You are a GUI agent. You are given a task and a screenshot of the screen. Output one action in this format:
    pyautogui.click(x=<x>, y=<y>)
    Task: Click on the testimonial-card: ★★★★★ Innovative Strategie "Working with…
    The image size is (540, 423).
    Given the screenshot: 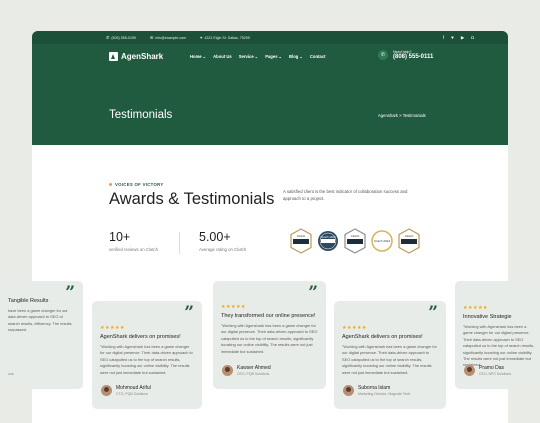 What is the action you would take?
    pyautogui.click(x=497, y=335)
    